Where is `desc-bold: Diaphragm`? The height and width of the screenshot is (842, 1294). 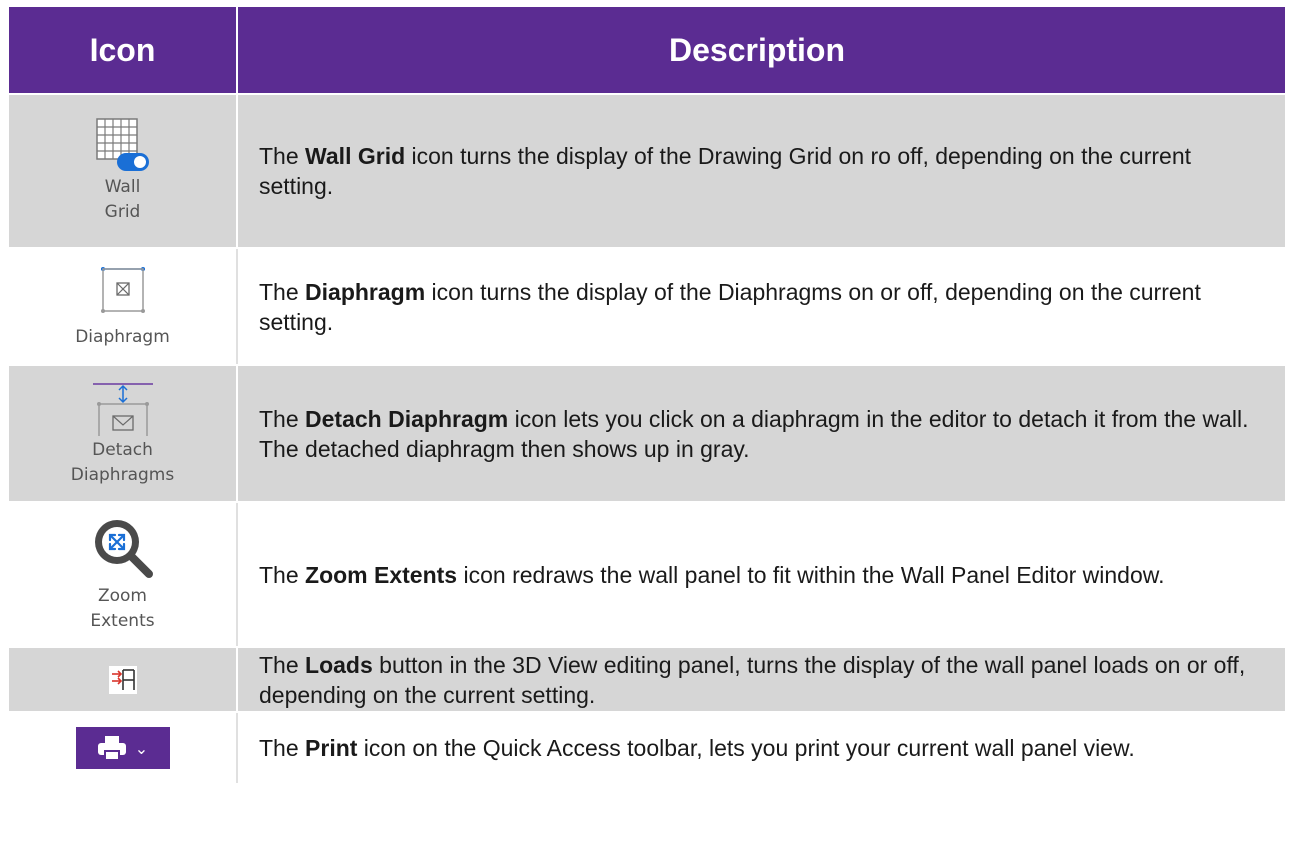
desc-bold: Diaphragm is located at coordinates (365, 291).